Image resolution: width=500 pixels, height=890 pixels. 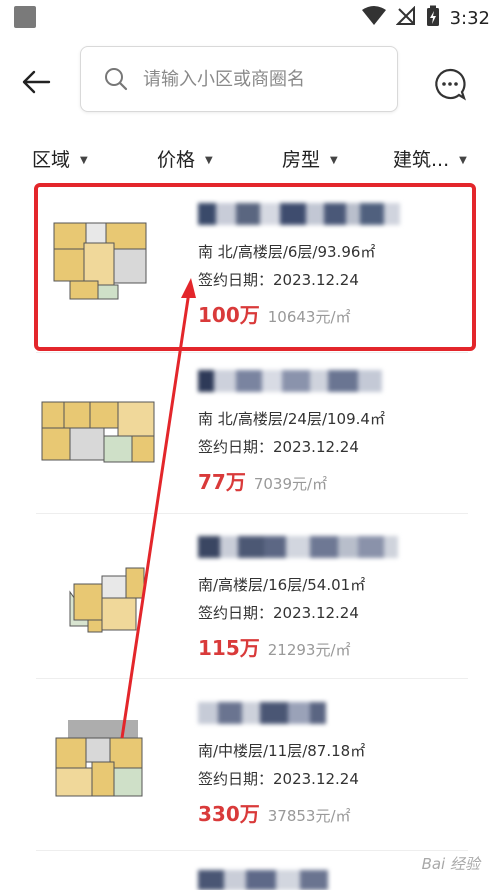 I want to click on search-input, so click(x=263, y=79).